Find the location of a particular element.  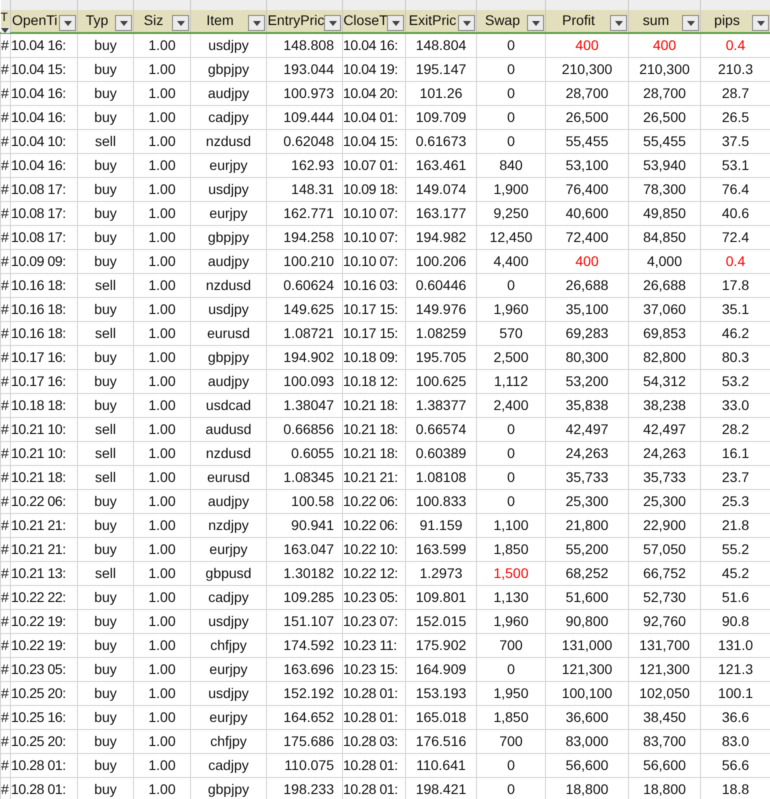

swap-cell: 1,850 is located at coordinates (511, 549).